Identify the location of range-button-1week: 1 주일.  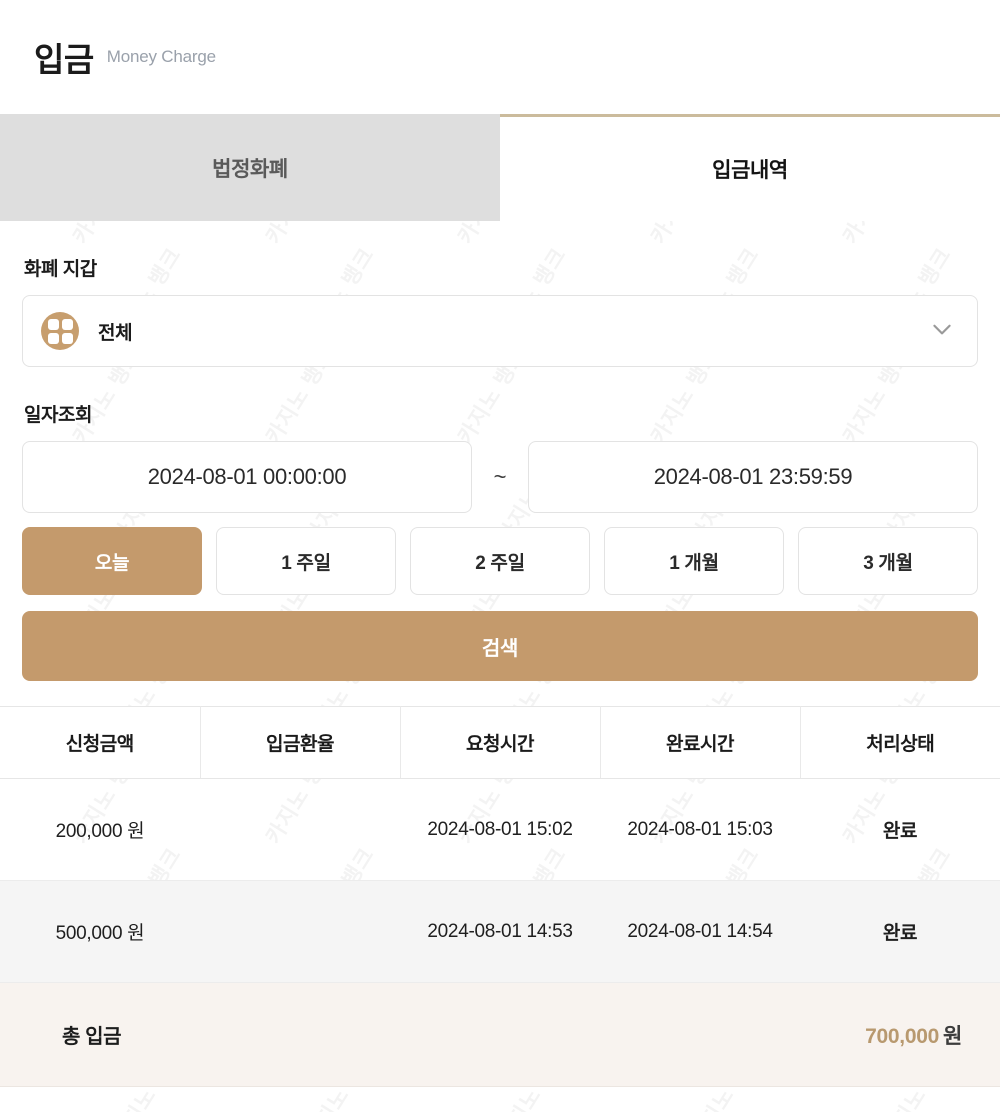
(306, 561).